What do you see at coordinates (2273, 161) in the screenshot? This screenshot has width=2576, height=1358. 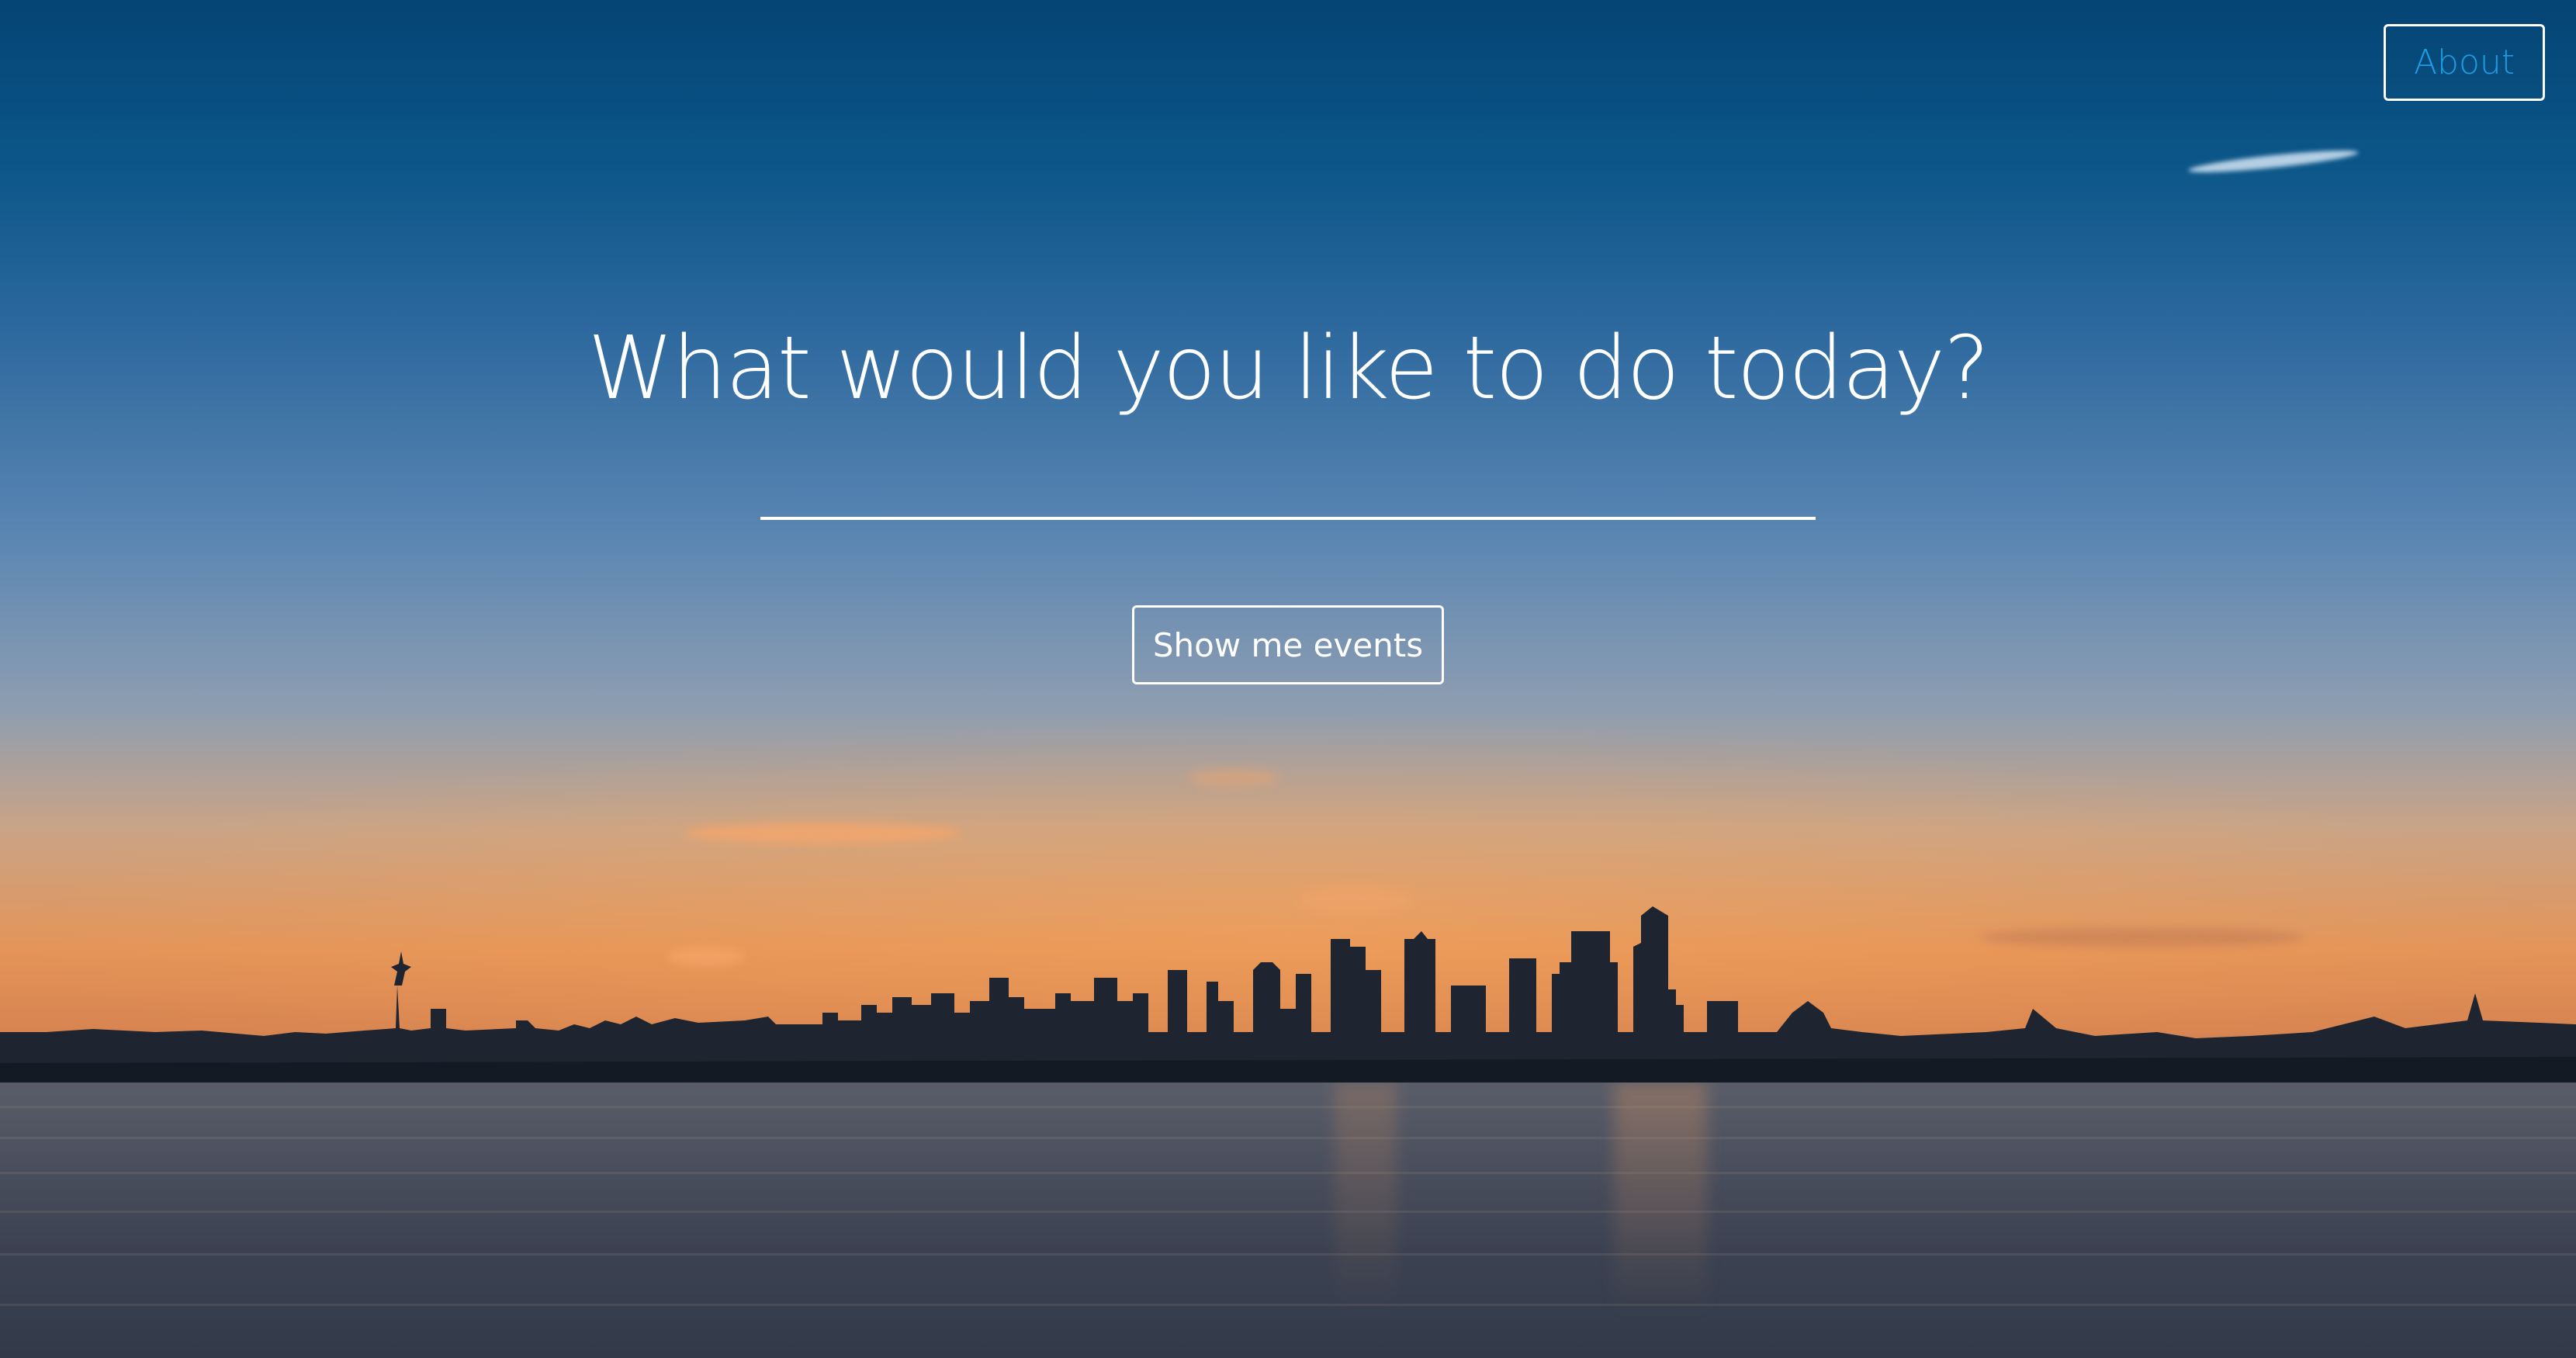 I see `cloud-wisp` at bounding box center [2273, 161].